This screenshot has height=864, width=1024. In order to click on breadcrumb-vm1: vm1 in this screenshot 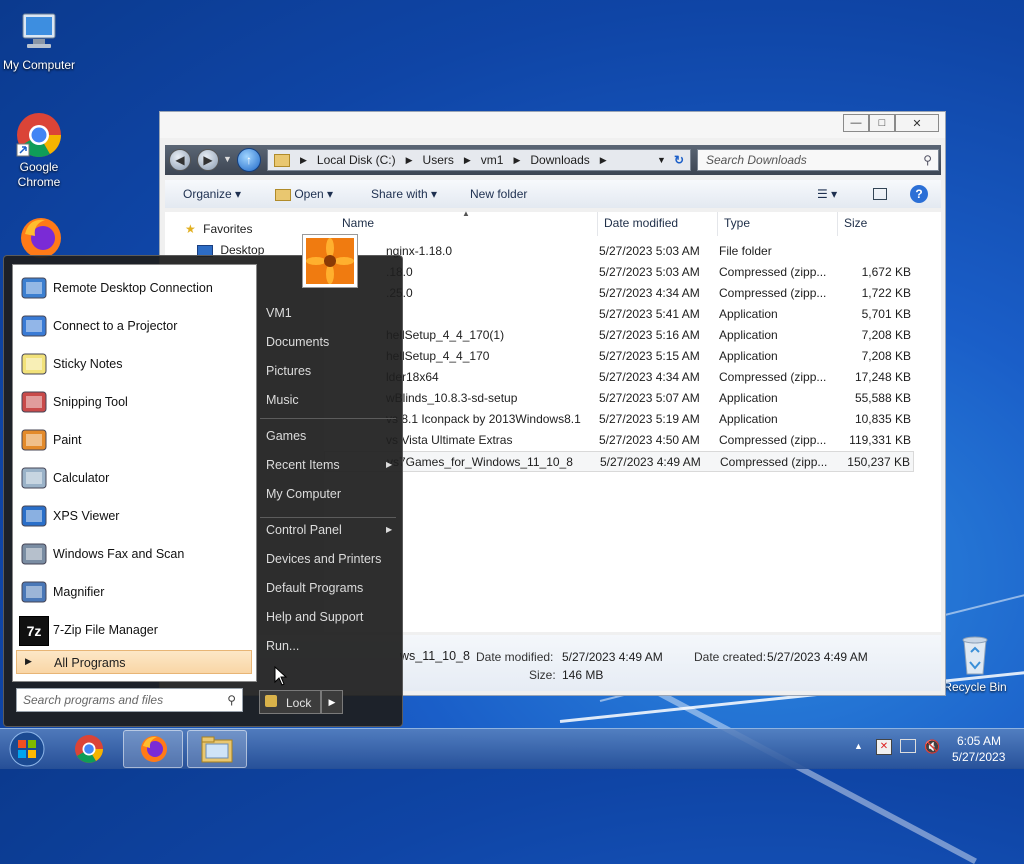, I will do `click(492, 160)`.